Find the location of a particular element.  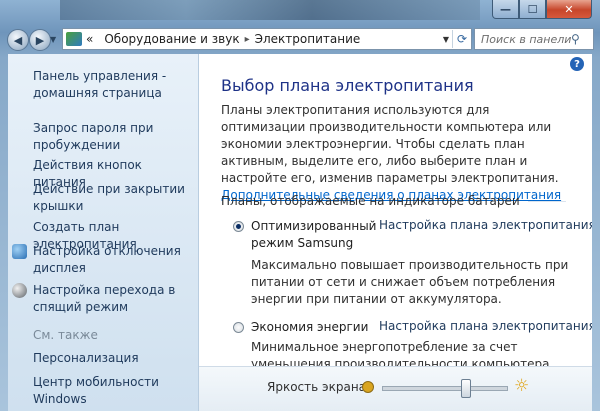

maximize-button: ☐ is located at coordinates (532, 9).